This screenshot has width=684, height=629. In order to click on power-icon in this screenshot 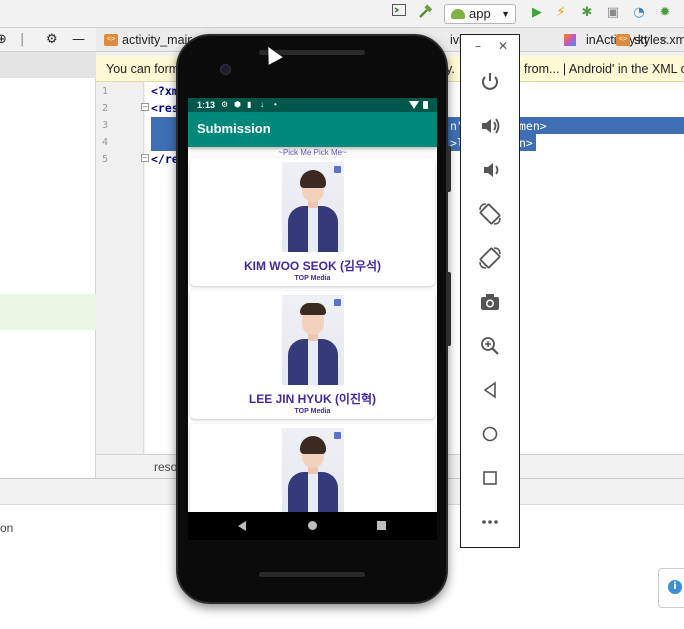, I will do `click(490, 82)`.